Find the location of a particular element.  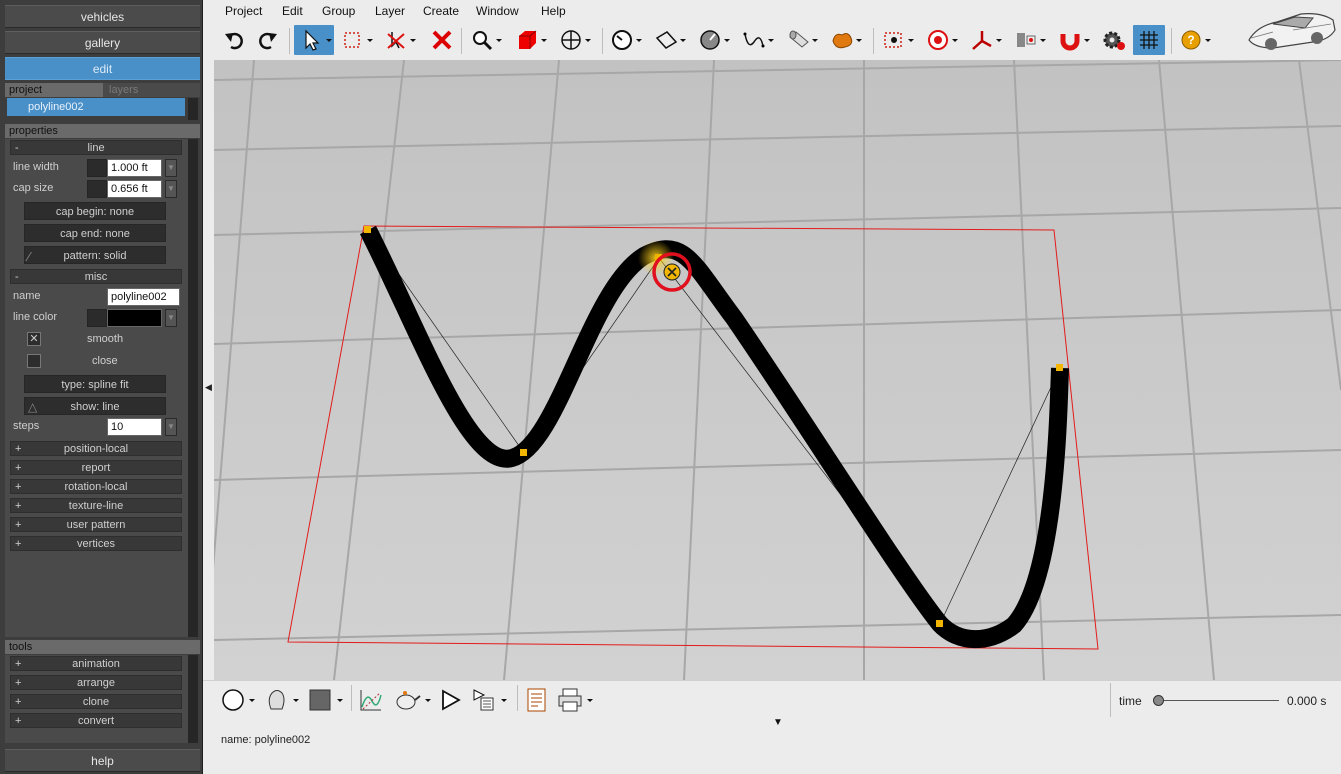

toolbar: ? is located at coordinates (772, 36).